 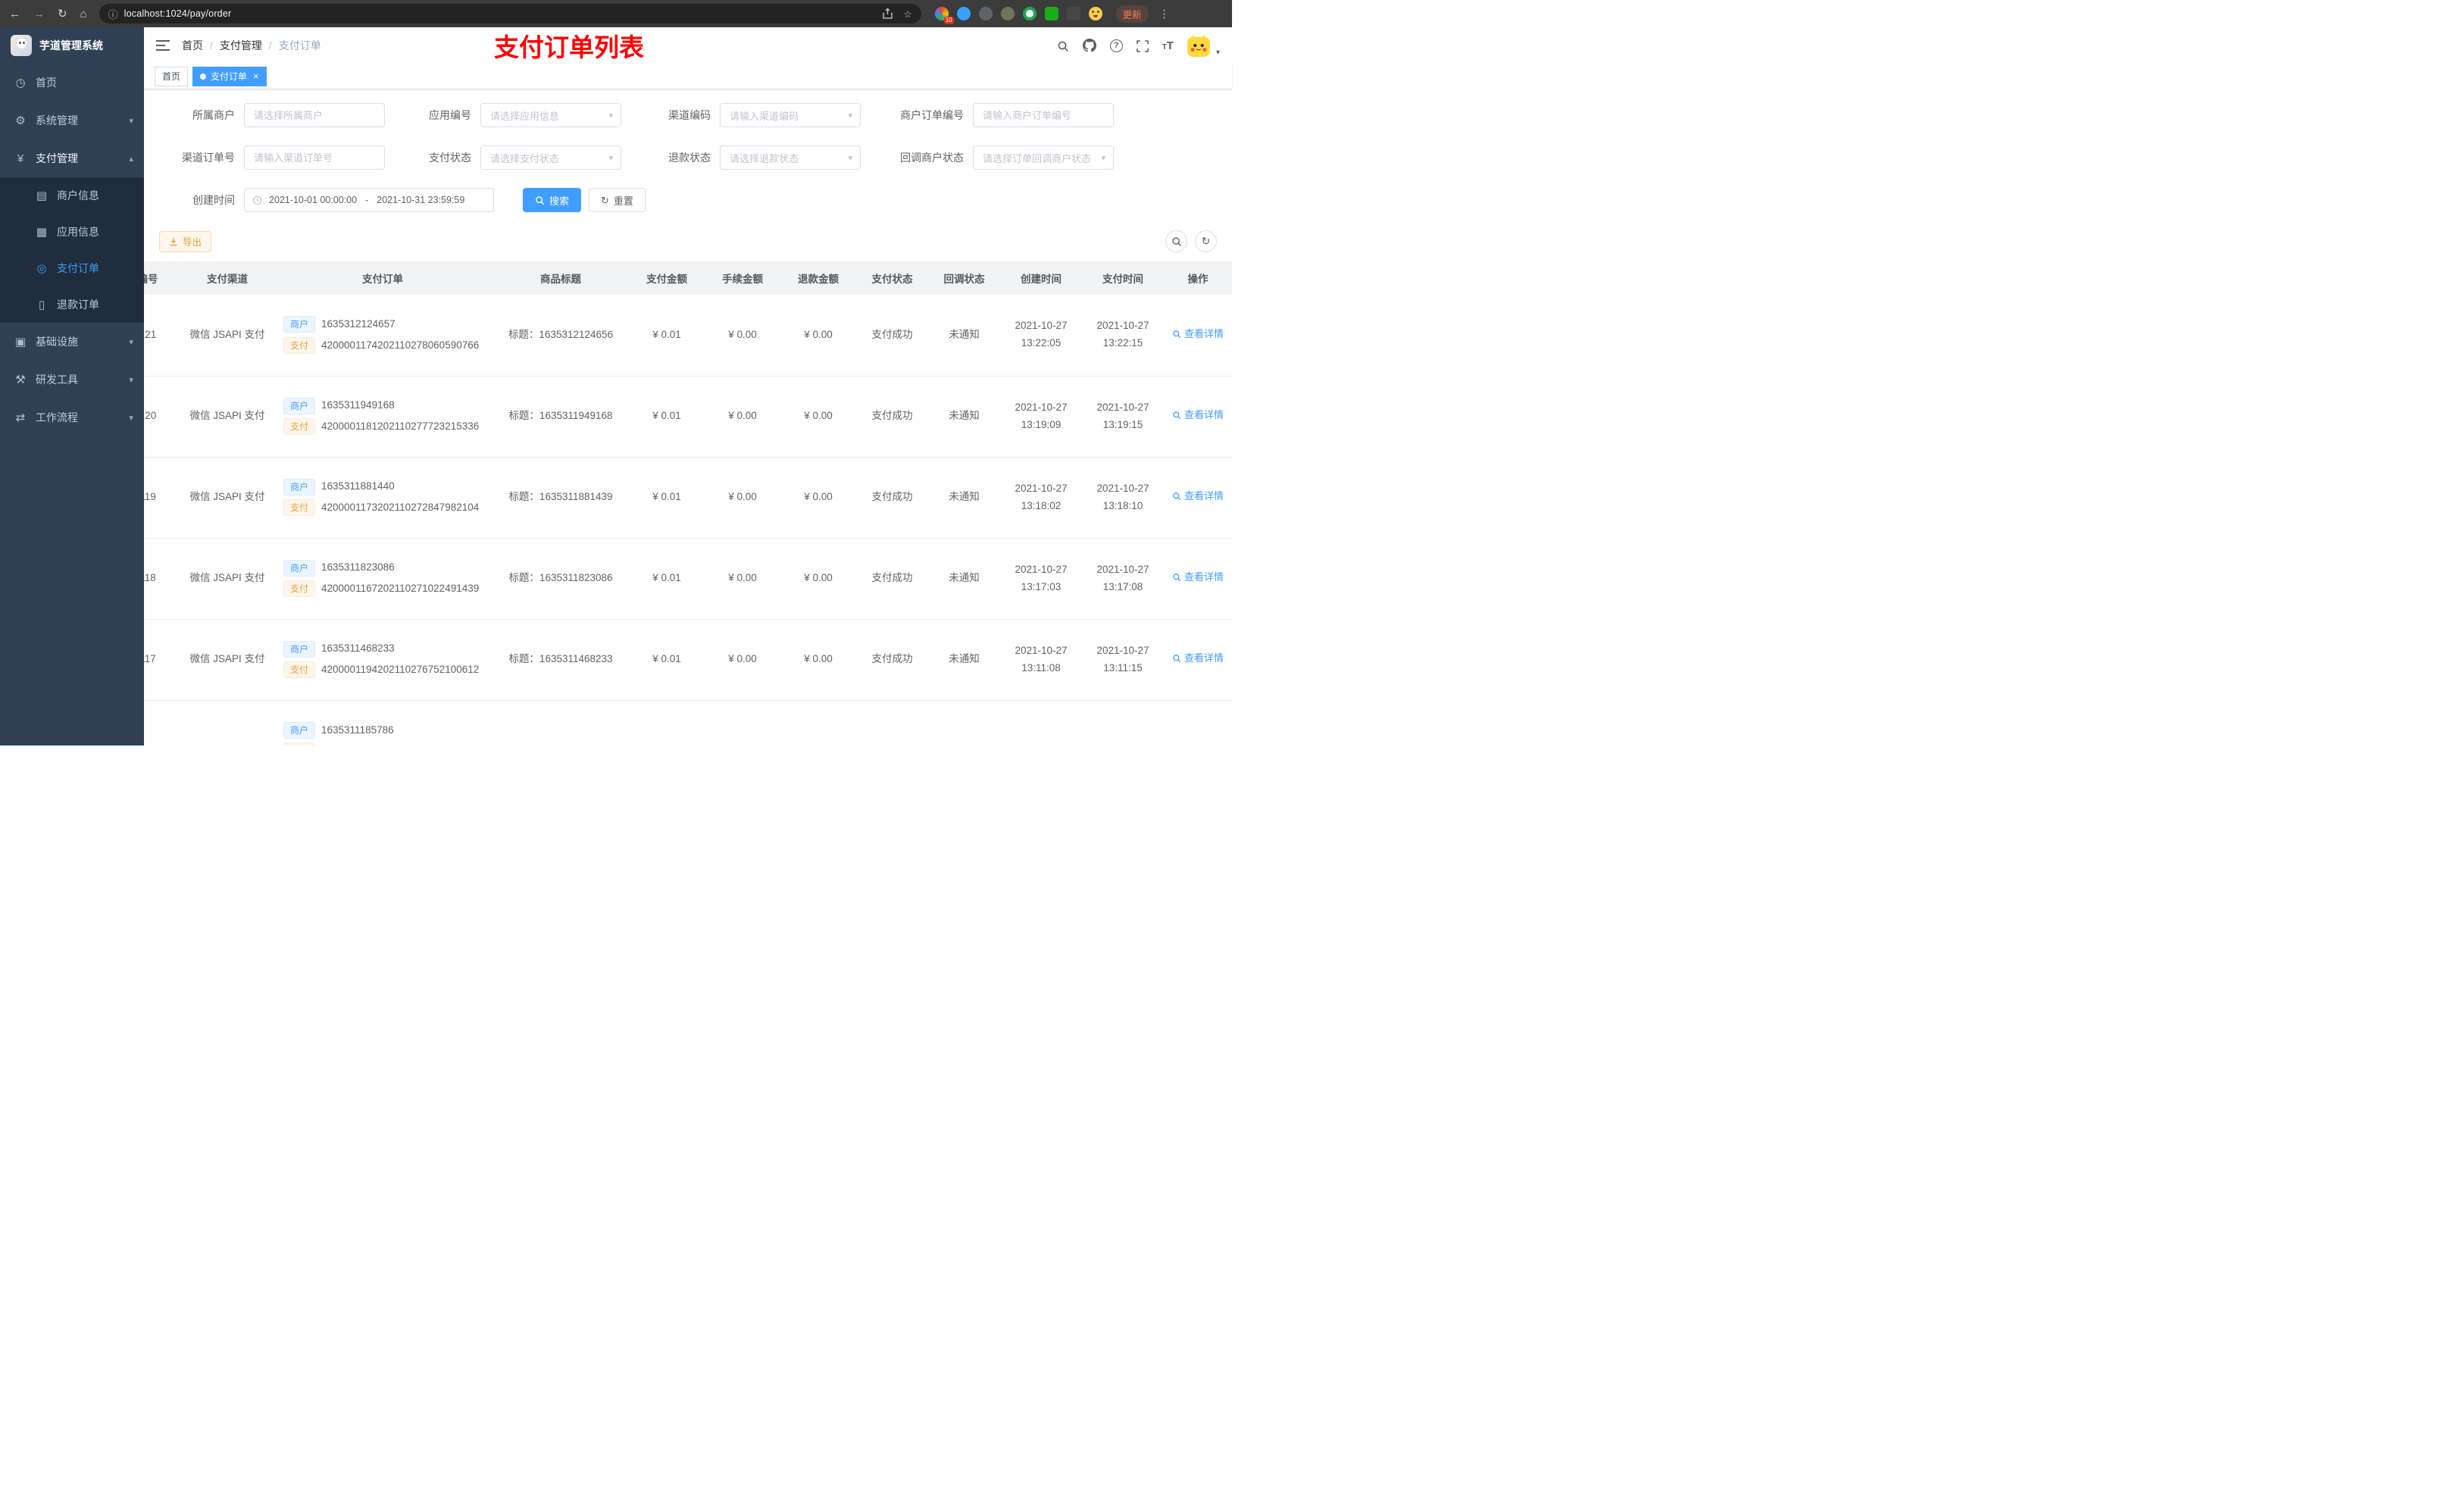 I want to click on cell-title: 标题：1635311881439, so click(x=560, y=498).